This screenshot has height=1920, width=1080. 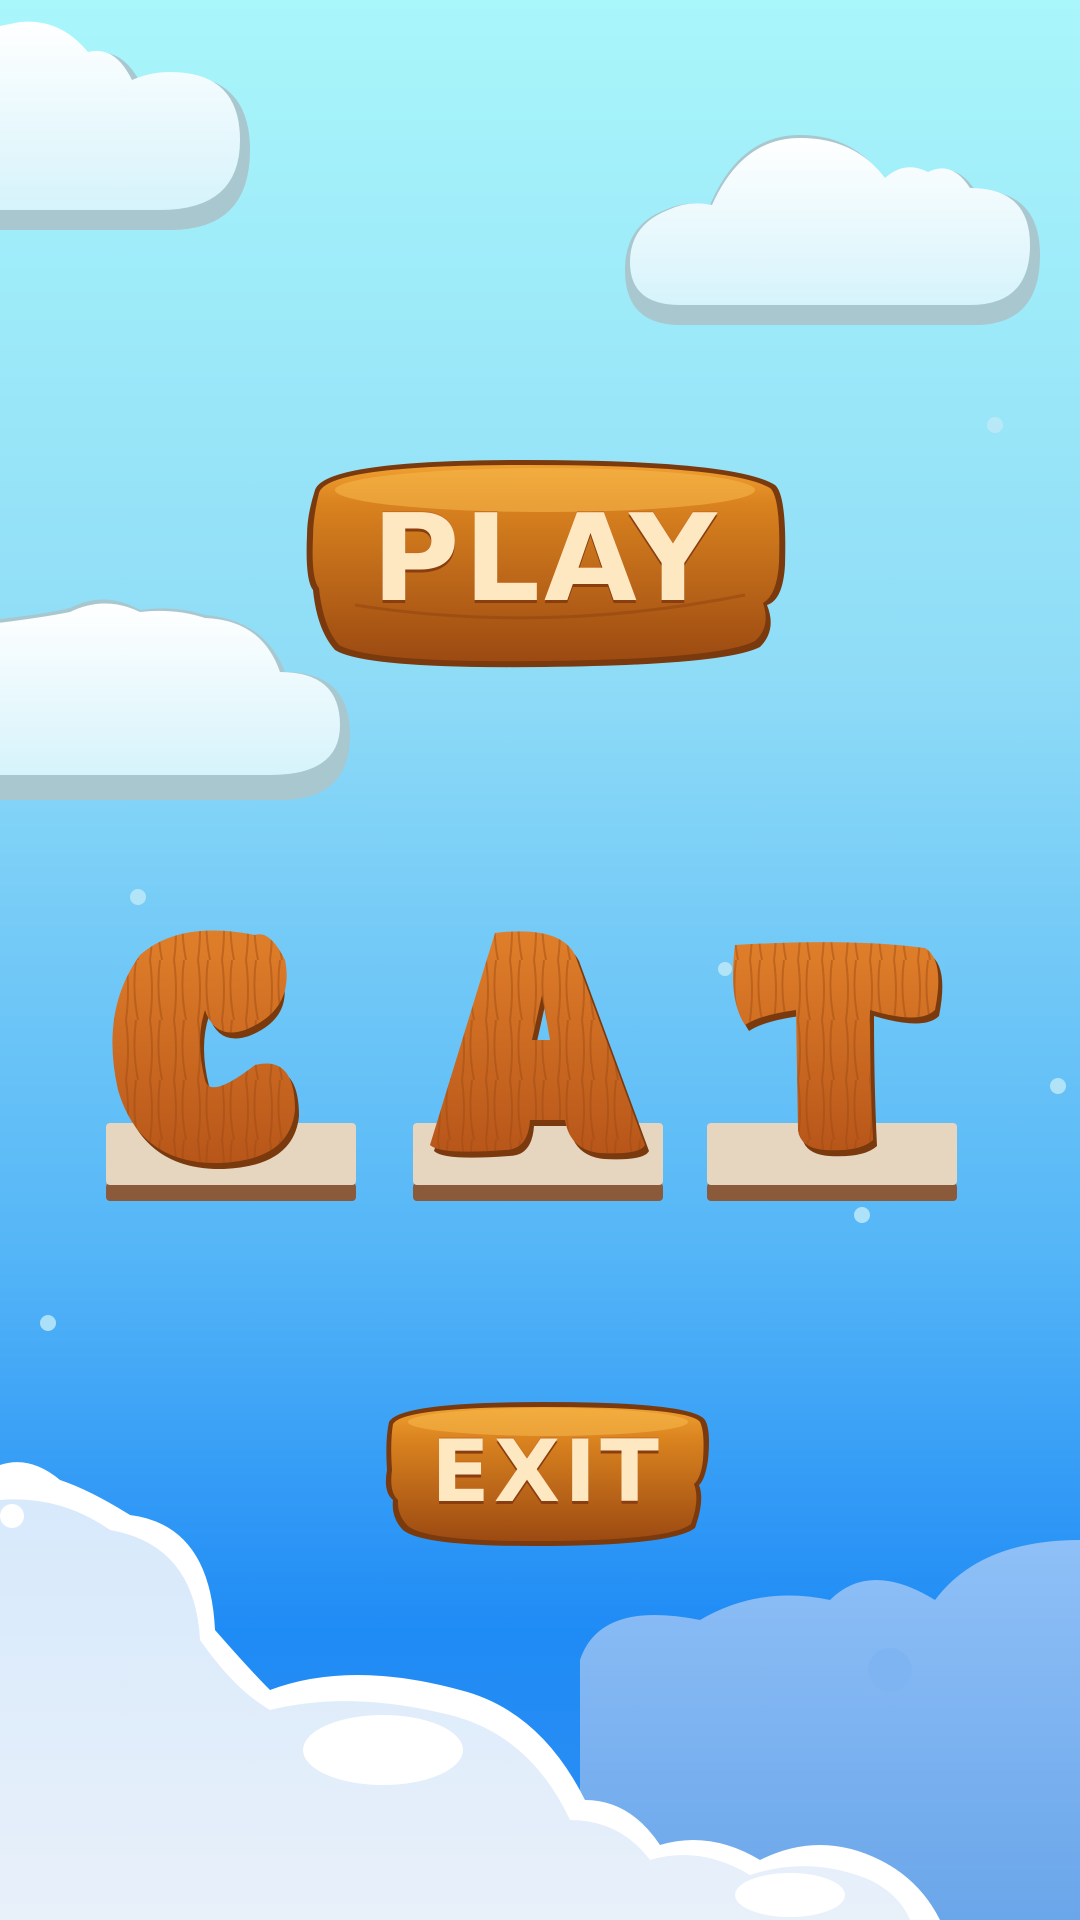 I want to click on exit-button: EXIT, so click(x=547, y=1474).